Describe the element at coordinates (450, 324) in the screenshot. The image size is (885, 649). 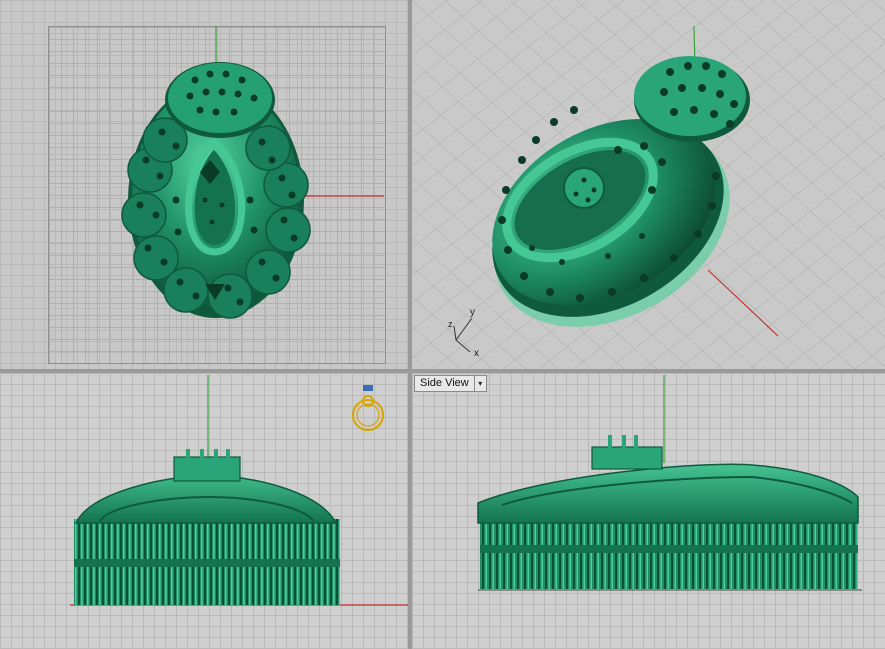
I see `gizmo-z-label: z` at that location.